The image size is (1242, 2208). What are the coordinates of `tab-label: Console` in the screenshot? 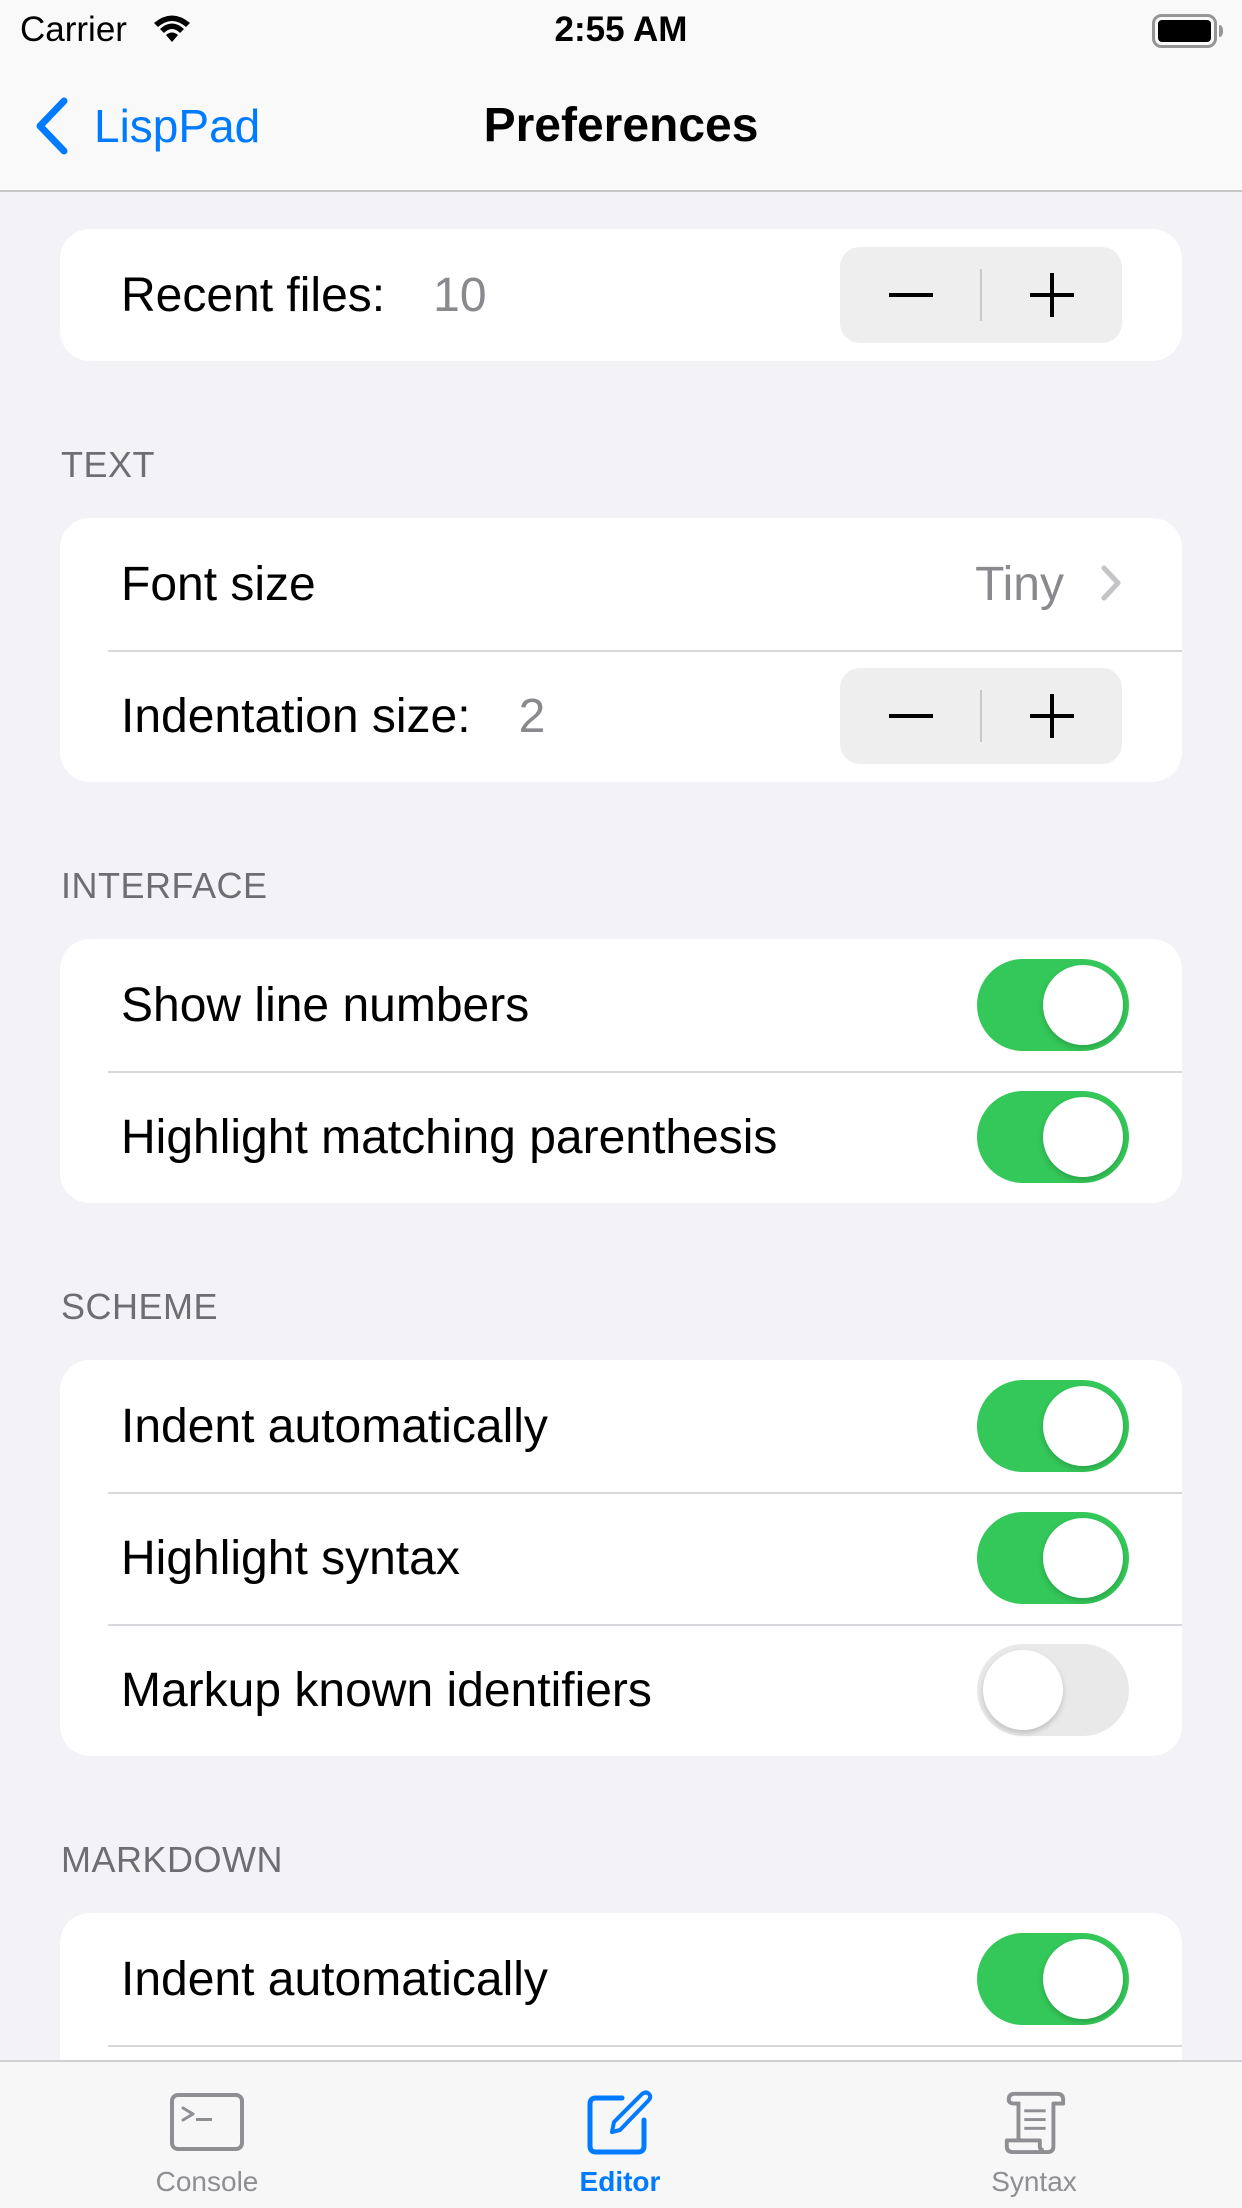 It's located at (207, 2181).